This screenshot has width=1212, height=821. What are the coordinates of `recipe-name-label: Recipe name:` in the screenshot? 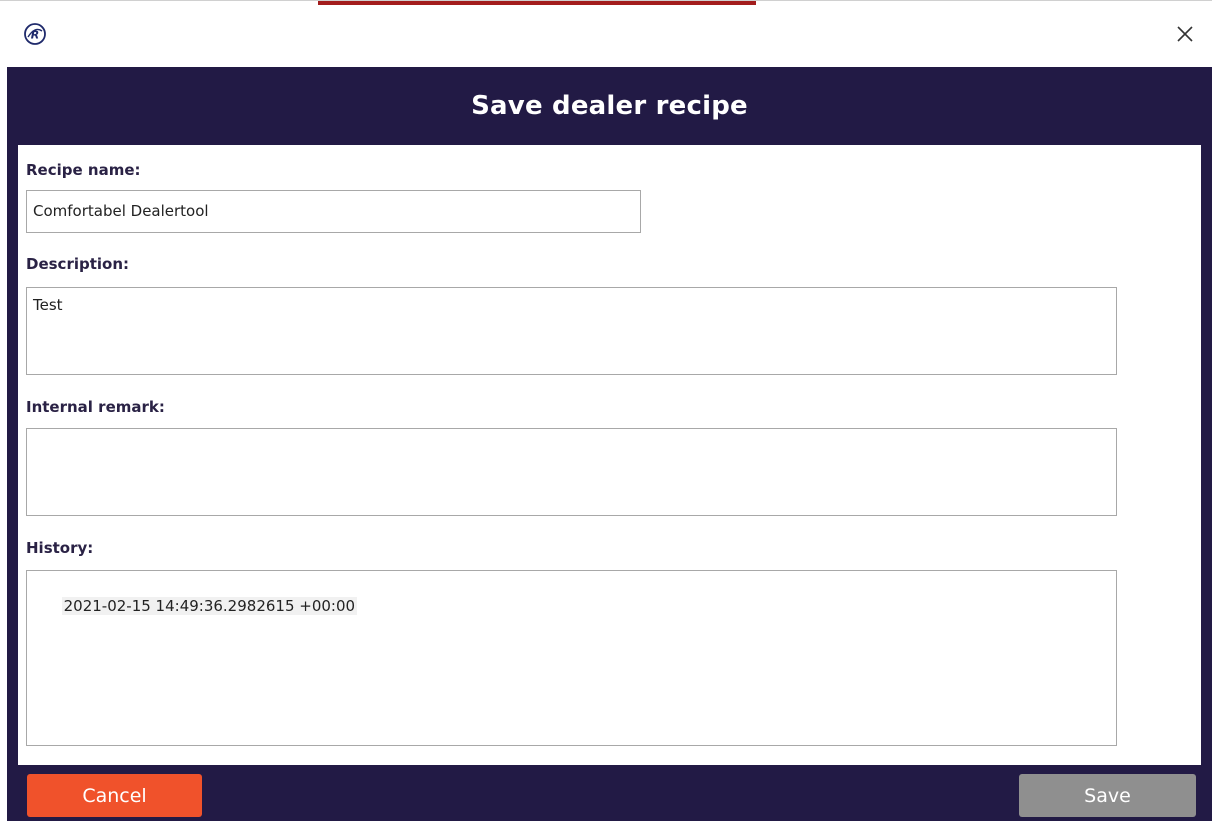 It's located at (83, 170).